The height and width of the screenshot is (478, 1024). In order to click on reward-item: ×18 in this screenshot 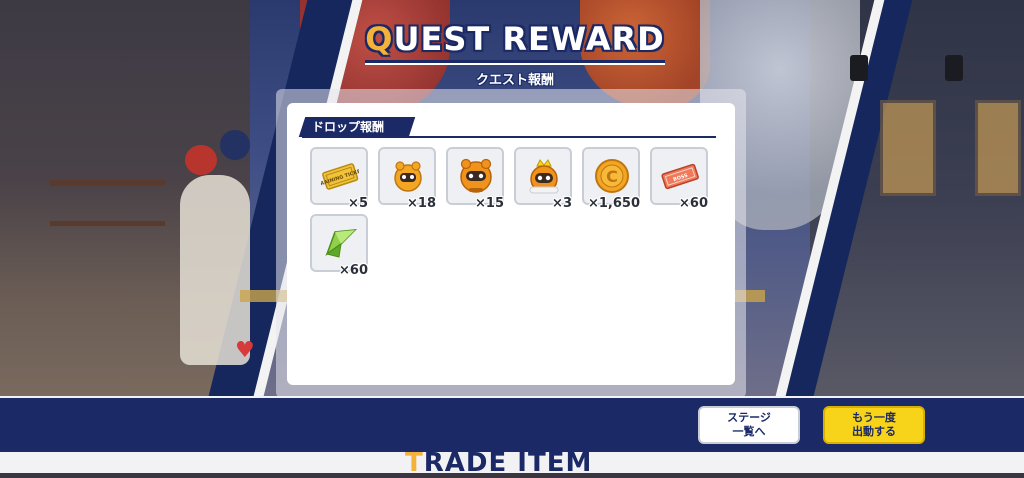, I will do `click(407, 179)`.